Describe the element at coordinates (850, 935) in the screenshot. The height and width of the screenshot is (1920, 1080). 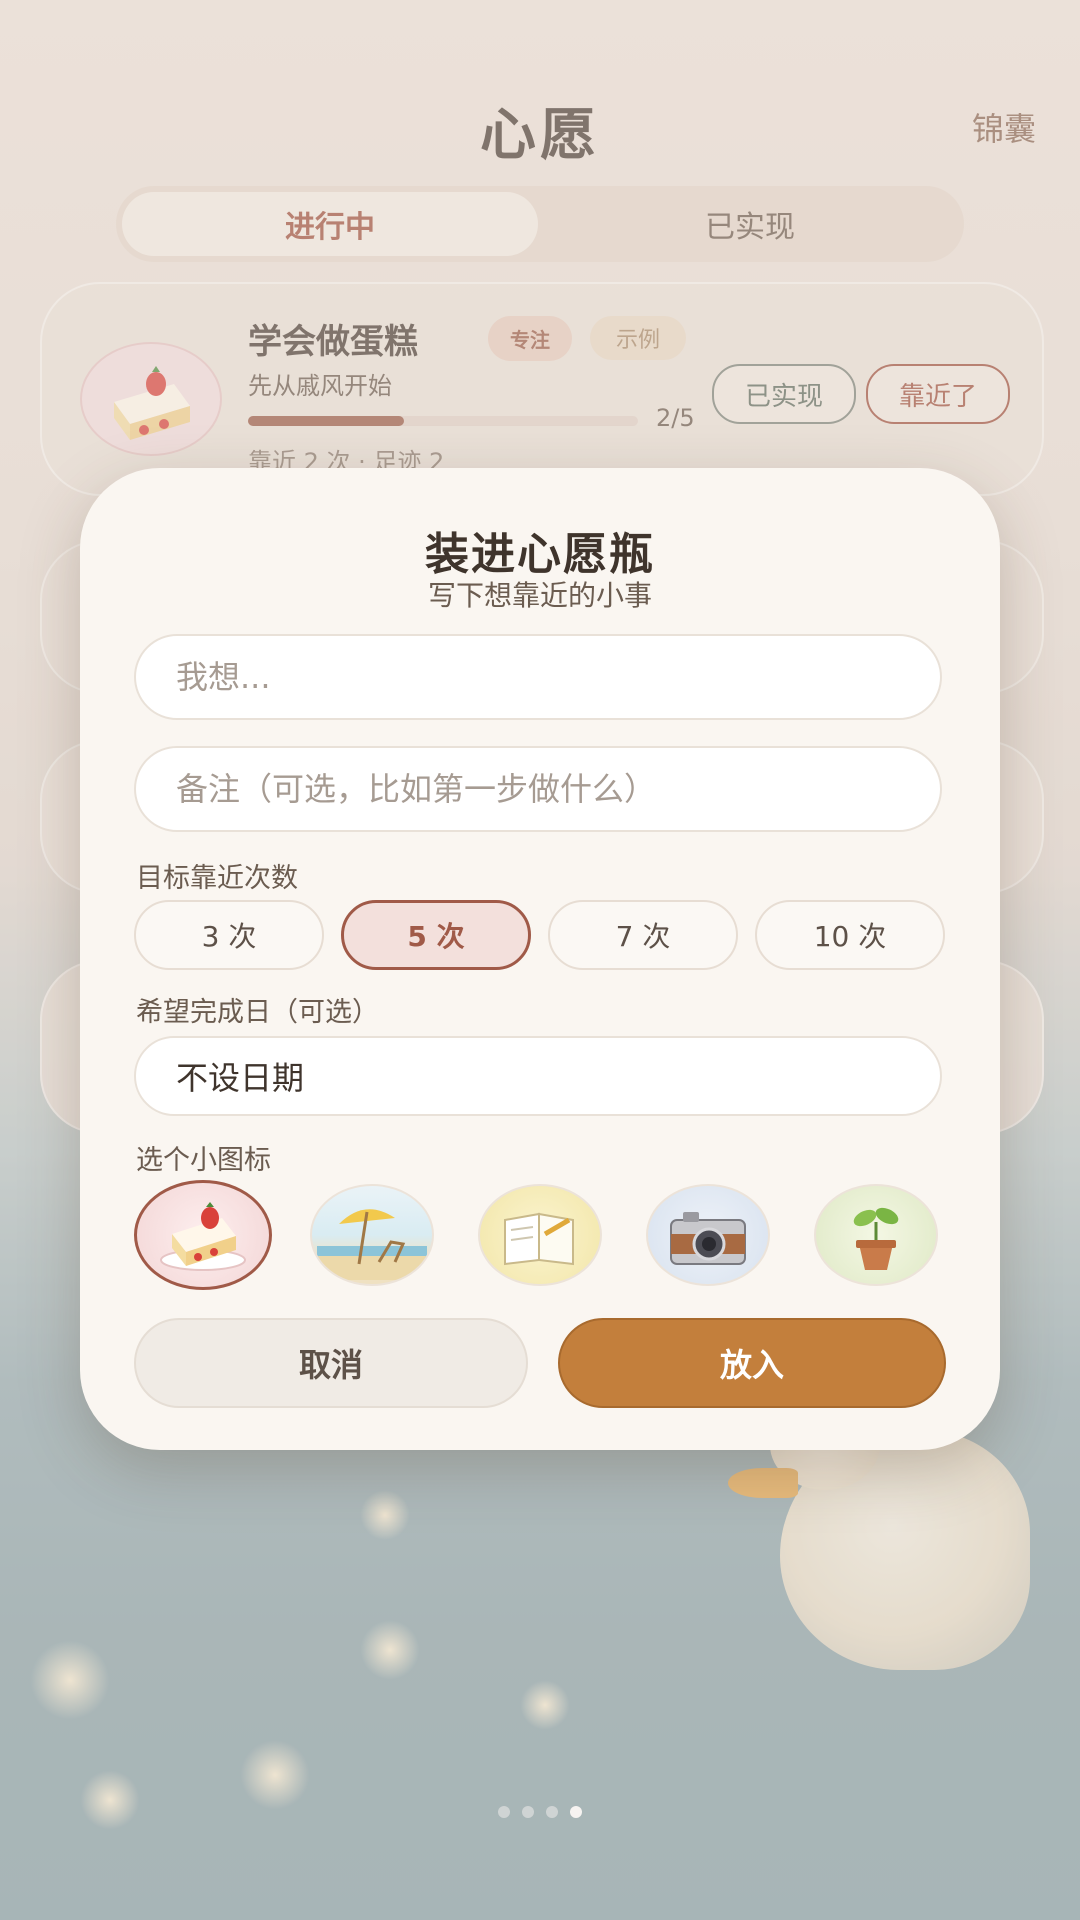
I see `target-option-10: 10 次` at that location.